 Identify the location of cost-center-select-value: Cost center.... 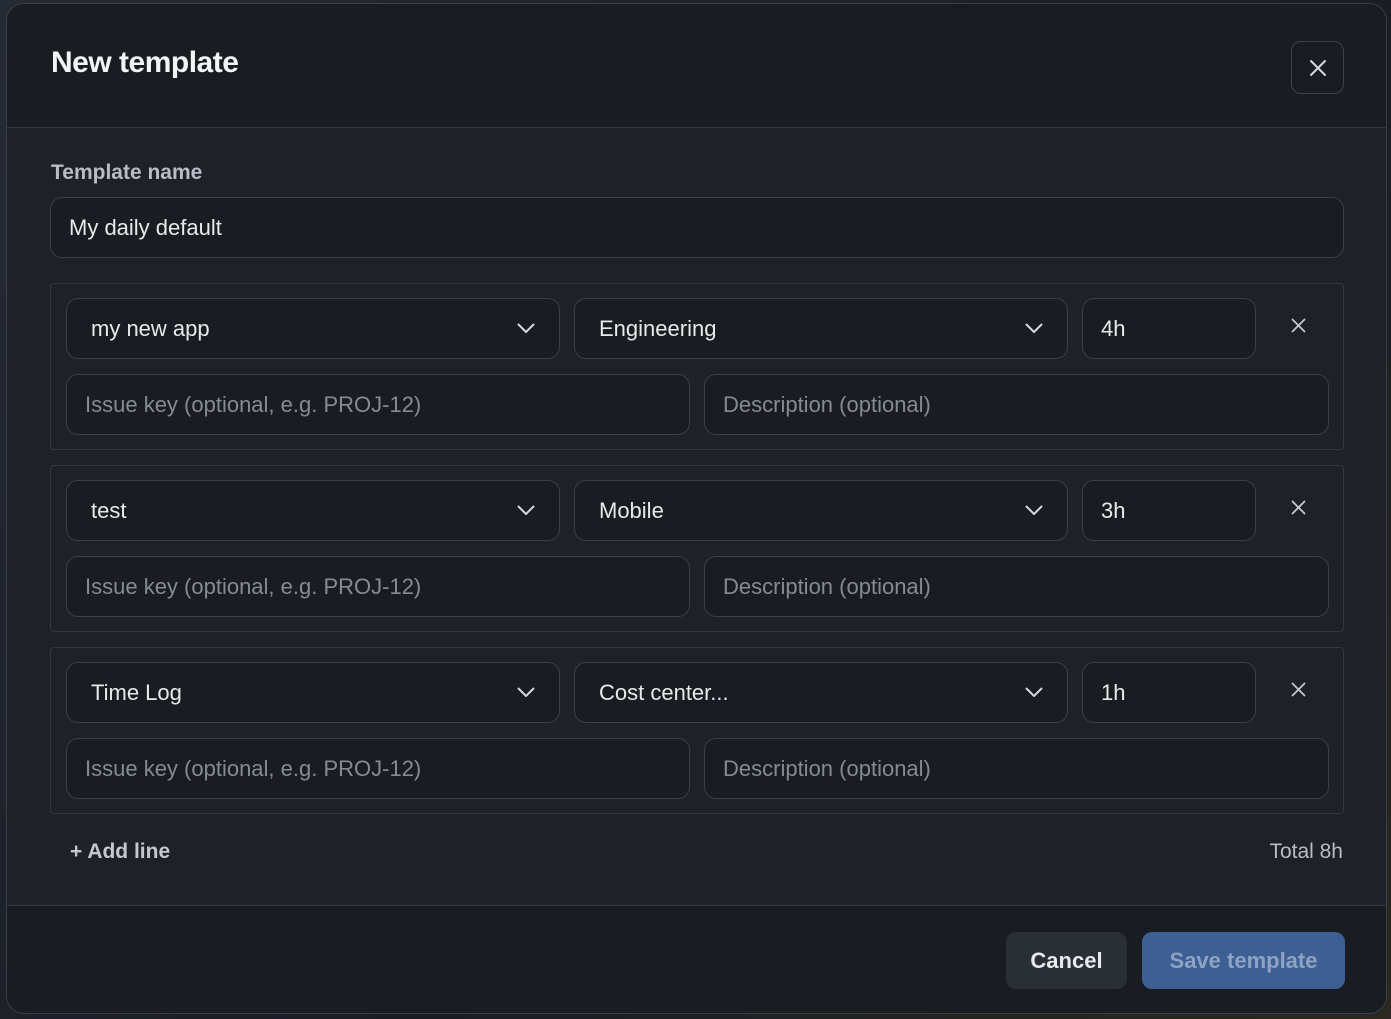
(664, 692).